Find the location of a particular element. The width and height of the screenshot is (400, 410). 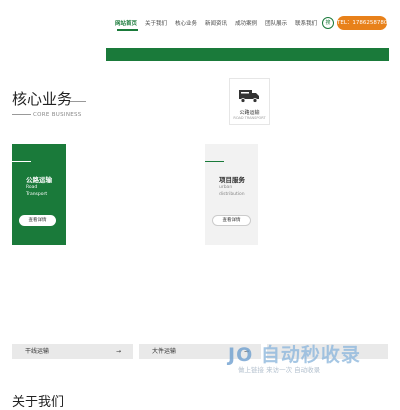

truck-card-label: 公路运输 is located at coordinates (249, 113).